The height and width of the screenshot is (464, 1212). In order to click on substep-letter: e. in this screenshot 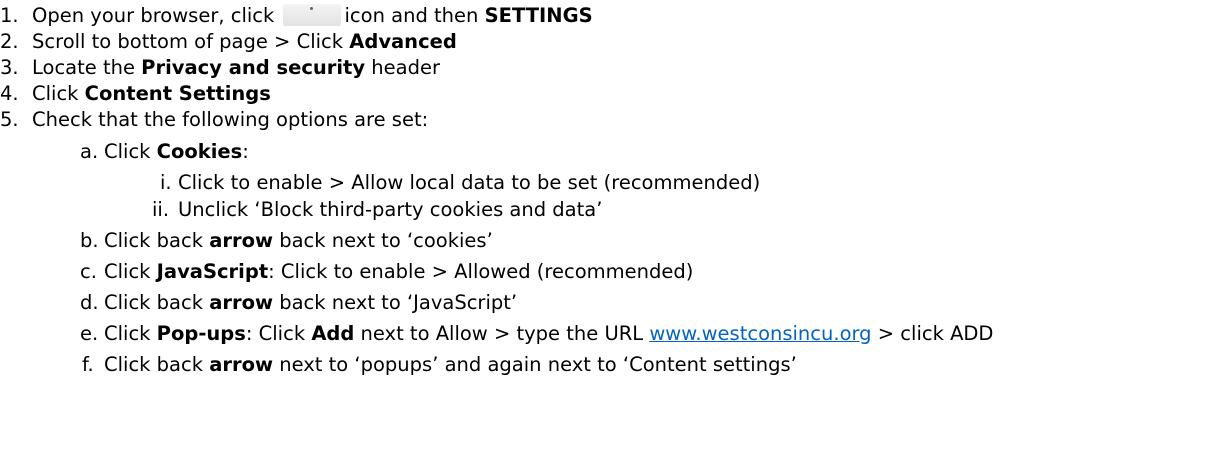, I will do `click(89, 333)`.